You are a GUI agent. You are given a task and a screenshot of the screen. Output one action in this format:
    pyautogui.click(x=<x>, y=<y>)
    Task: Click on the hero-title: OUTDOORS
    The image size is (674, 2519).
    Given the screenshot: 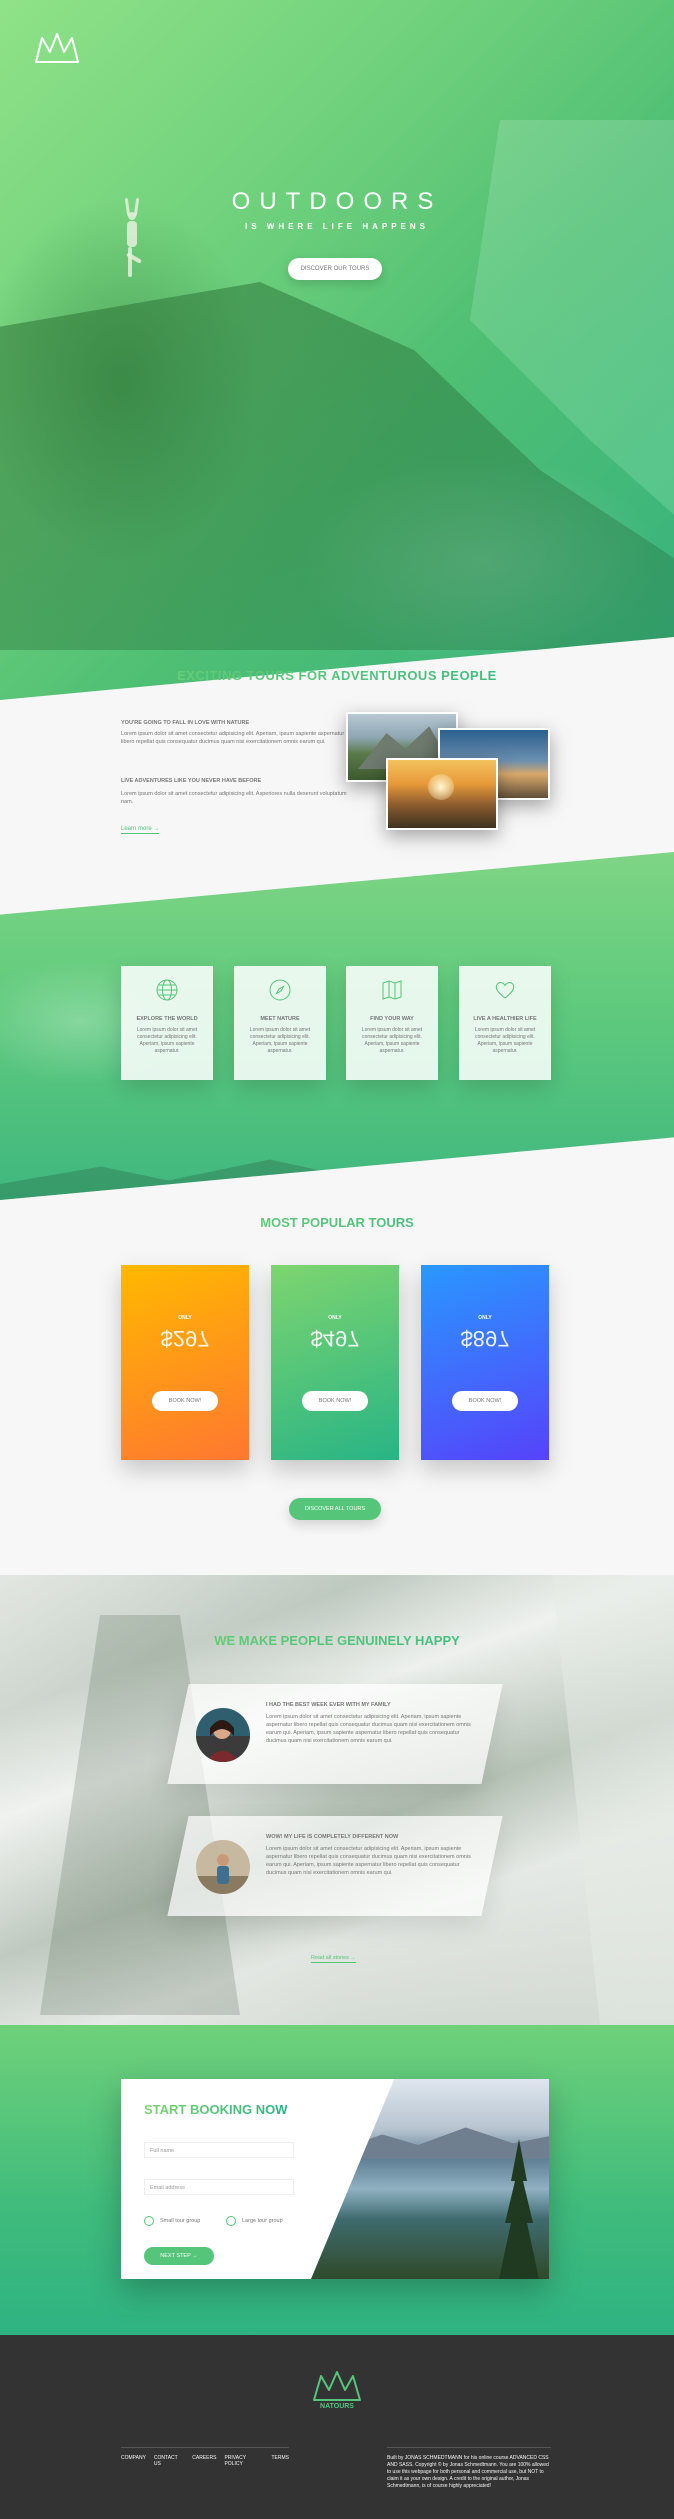 What is the action you would take?
    pyautogui.click(x=337, y=201)
    